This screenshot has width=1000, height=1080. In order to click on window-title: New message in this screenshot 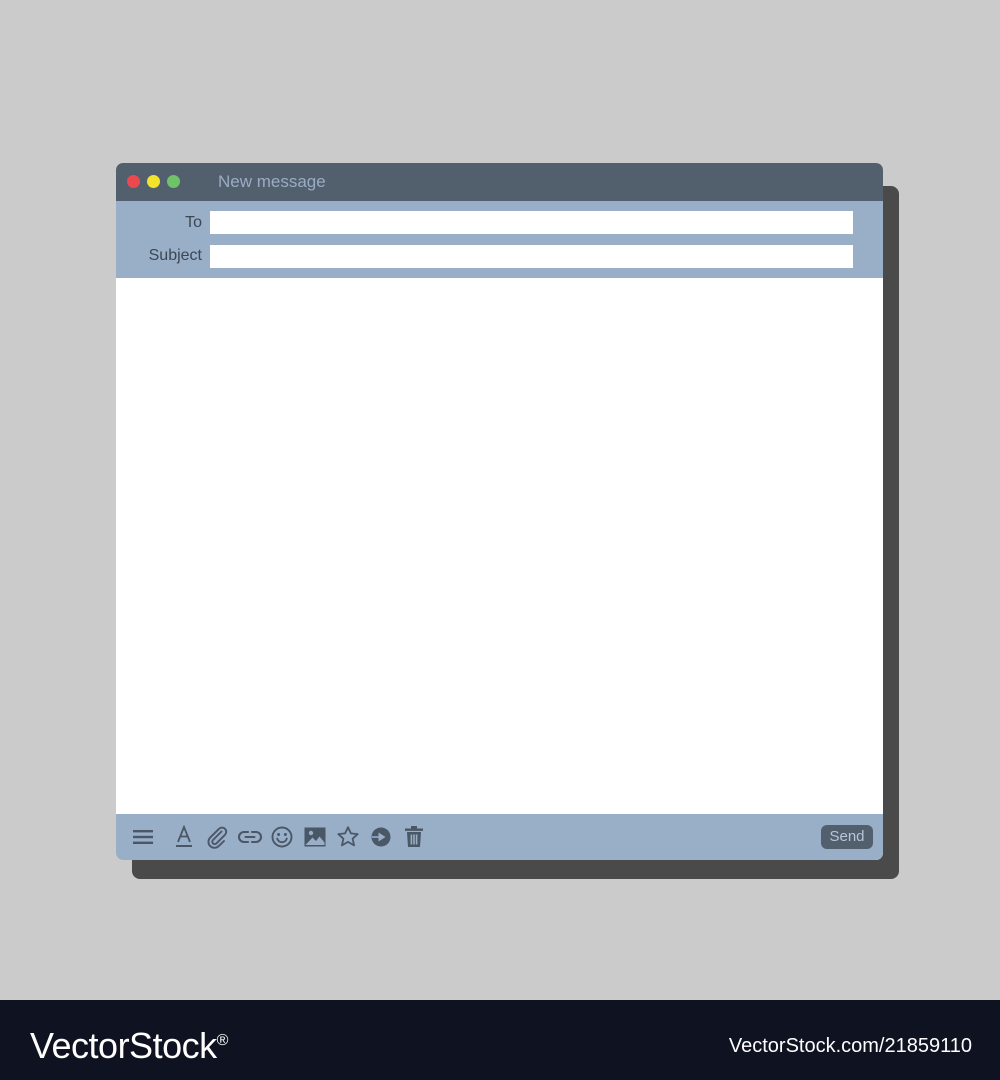, I will do `click(272, 181)`.